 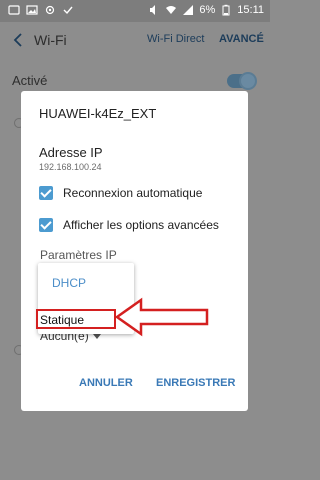 What do you see at coordinates (171, 10) in the screenshot?
I see `wifi-icon` at bounding box center [171, 10].